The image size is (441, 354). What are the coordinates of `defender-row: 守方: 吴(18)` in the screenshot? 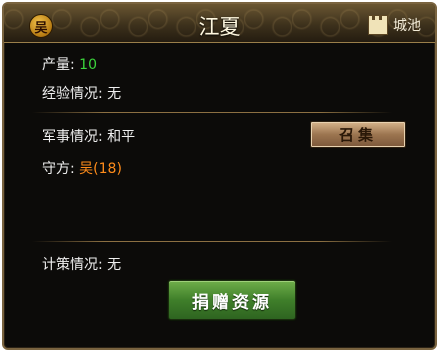 It's located at (82, 168).